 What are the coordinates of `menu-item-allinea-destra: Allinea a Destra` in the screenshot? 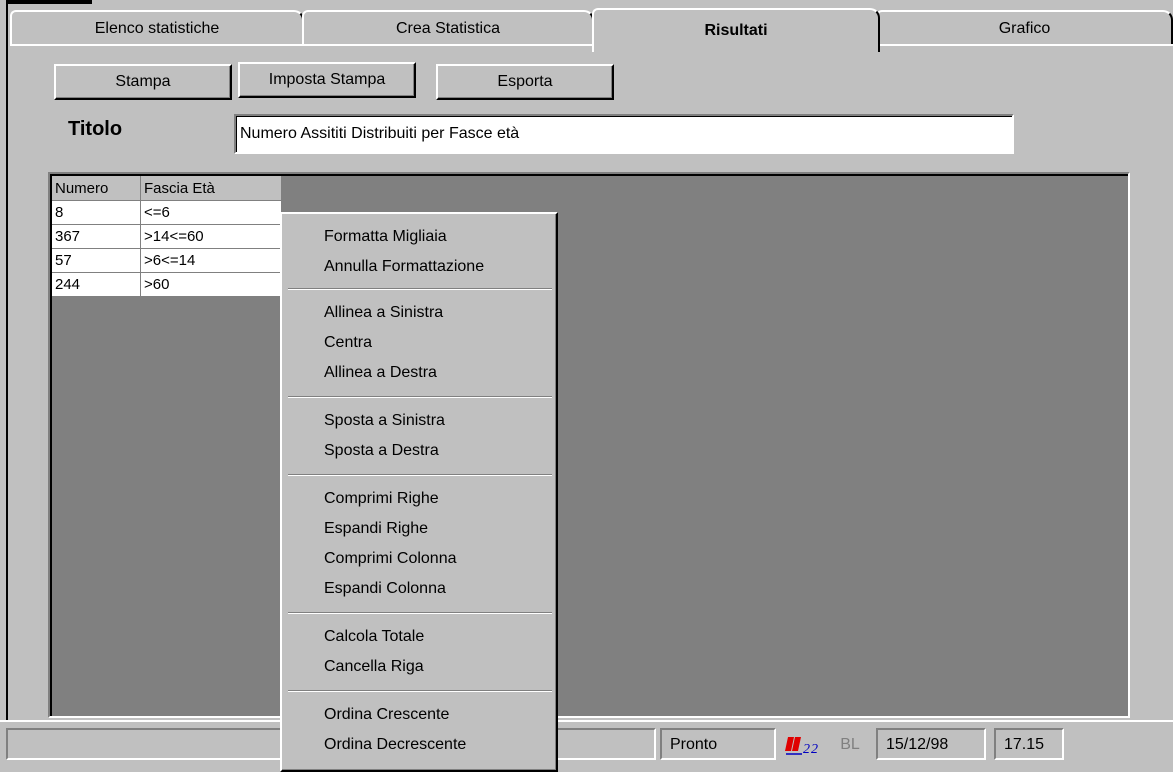 It's located at (380, 373).